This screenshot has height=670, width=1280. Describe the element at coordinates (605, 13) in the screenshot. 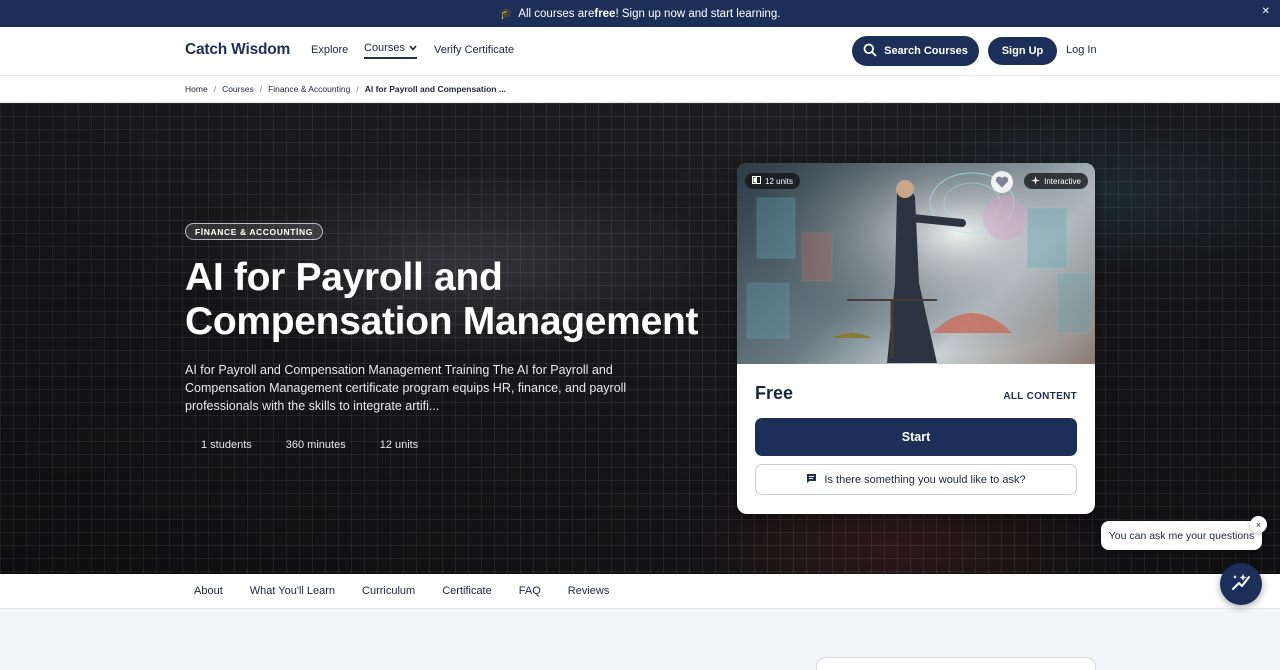

I see `announcement-bold: free` at that location.